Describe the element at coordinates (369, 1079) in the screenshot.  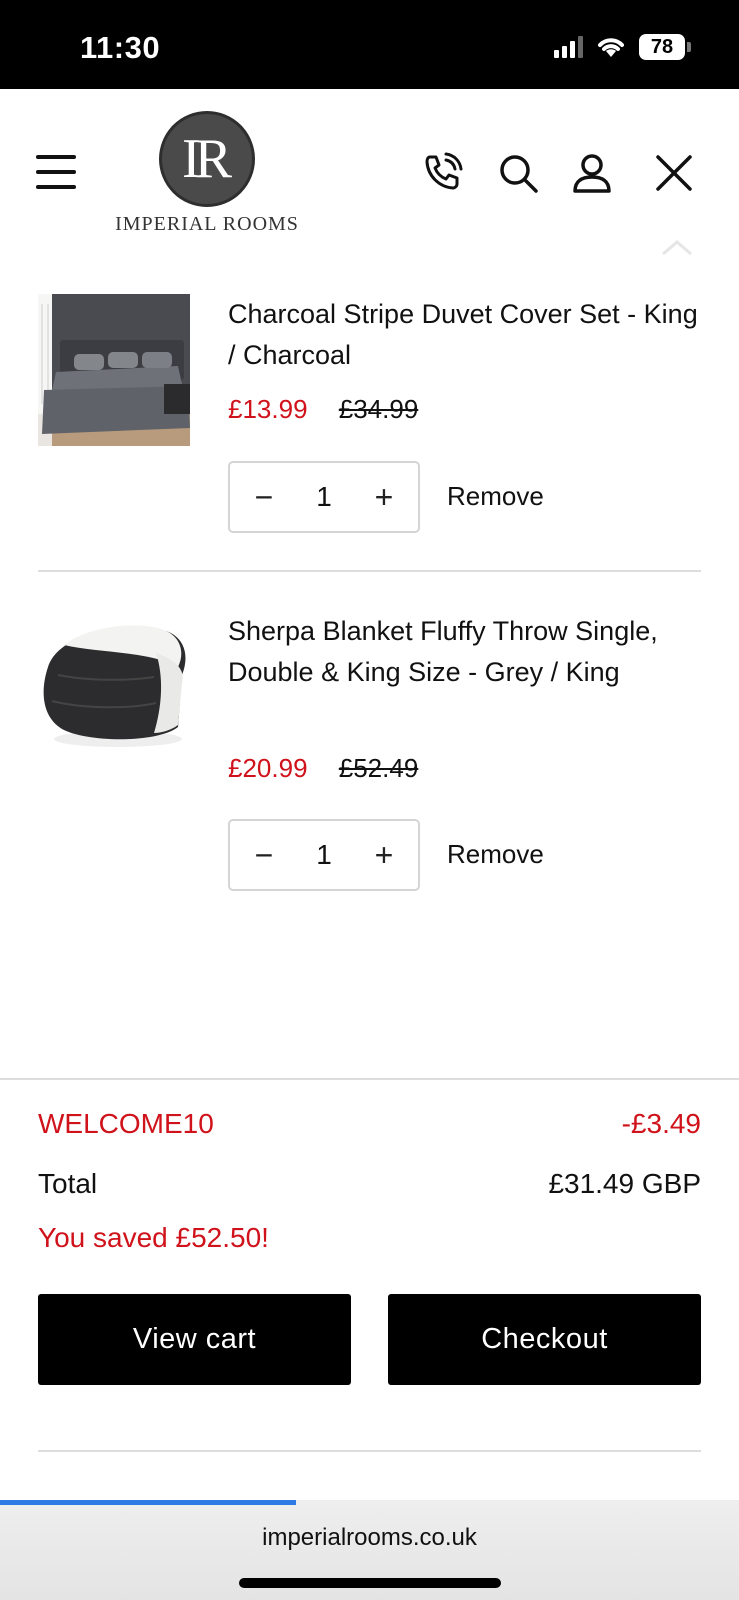
I see `summary-divider` at that location.